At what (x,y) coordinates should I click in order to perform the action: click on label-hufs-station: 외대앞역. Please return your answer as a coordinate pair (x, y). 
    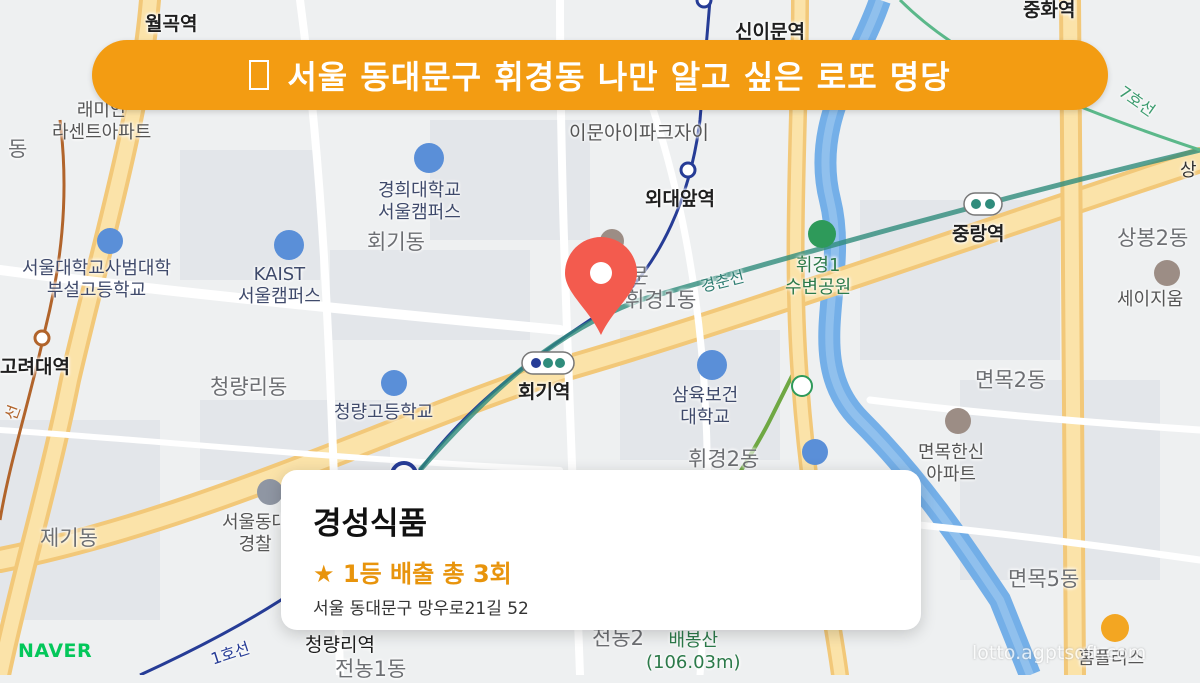
    Looking at the image, I should click on (680, 199).